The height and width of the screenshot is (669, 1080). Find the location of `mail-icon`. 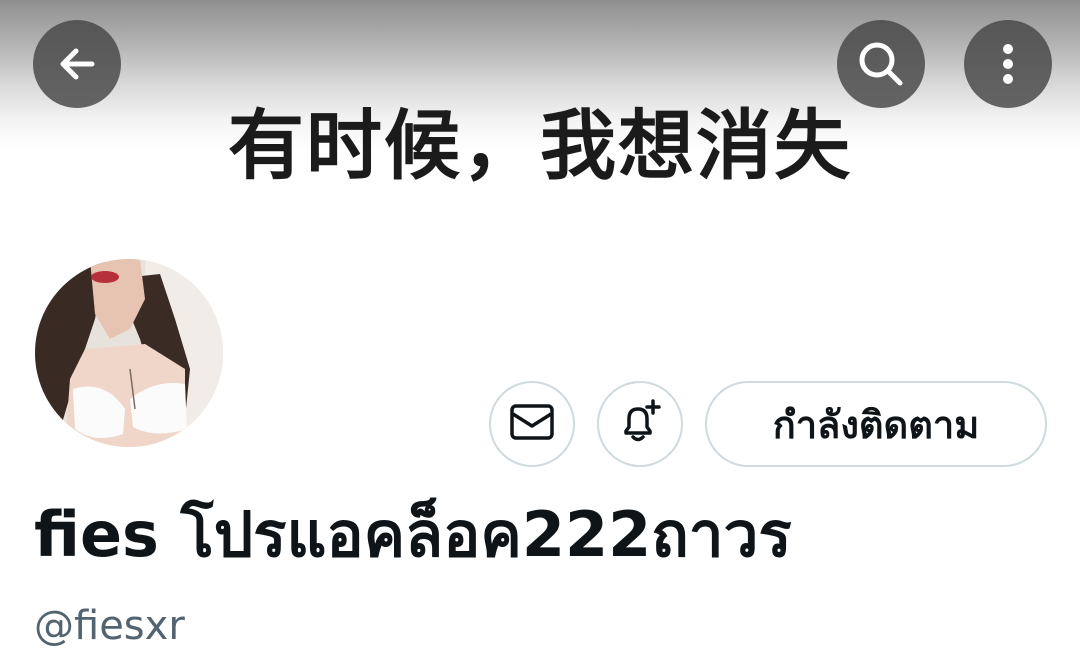

mail-icon is located at coordinates (532, 424).